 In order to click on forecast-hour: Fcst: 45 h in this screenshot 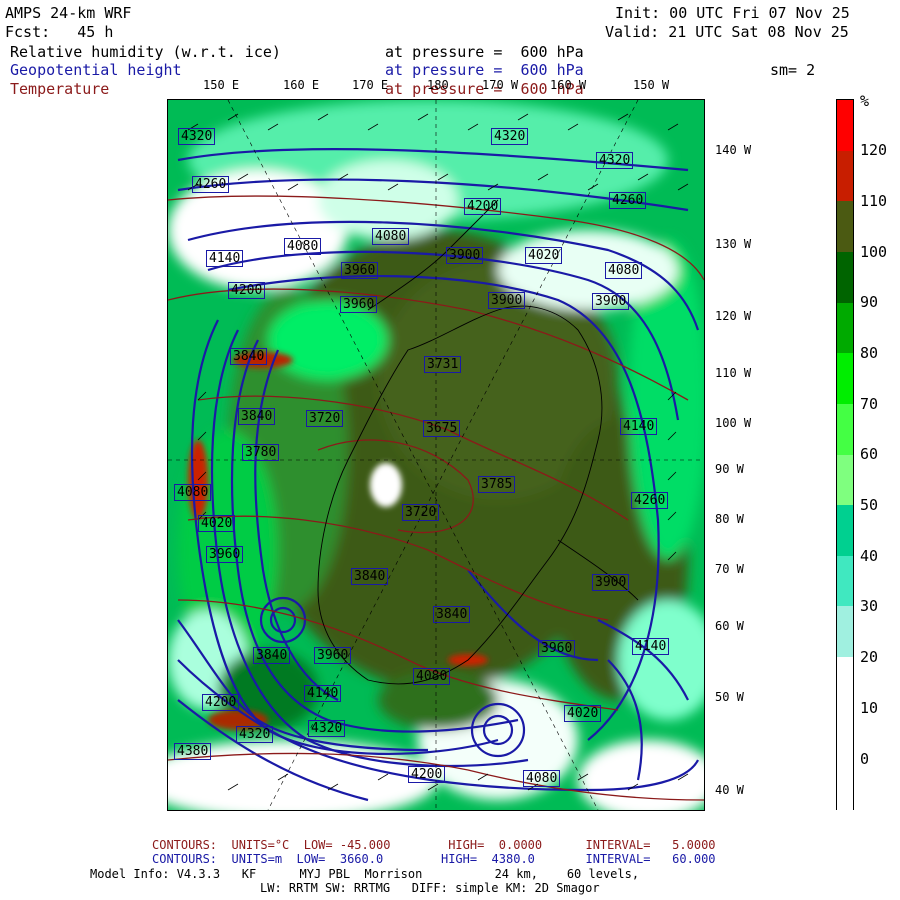, I will do `click(59, 32)`.